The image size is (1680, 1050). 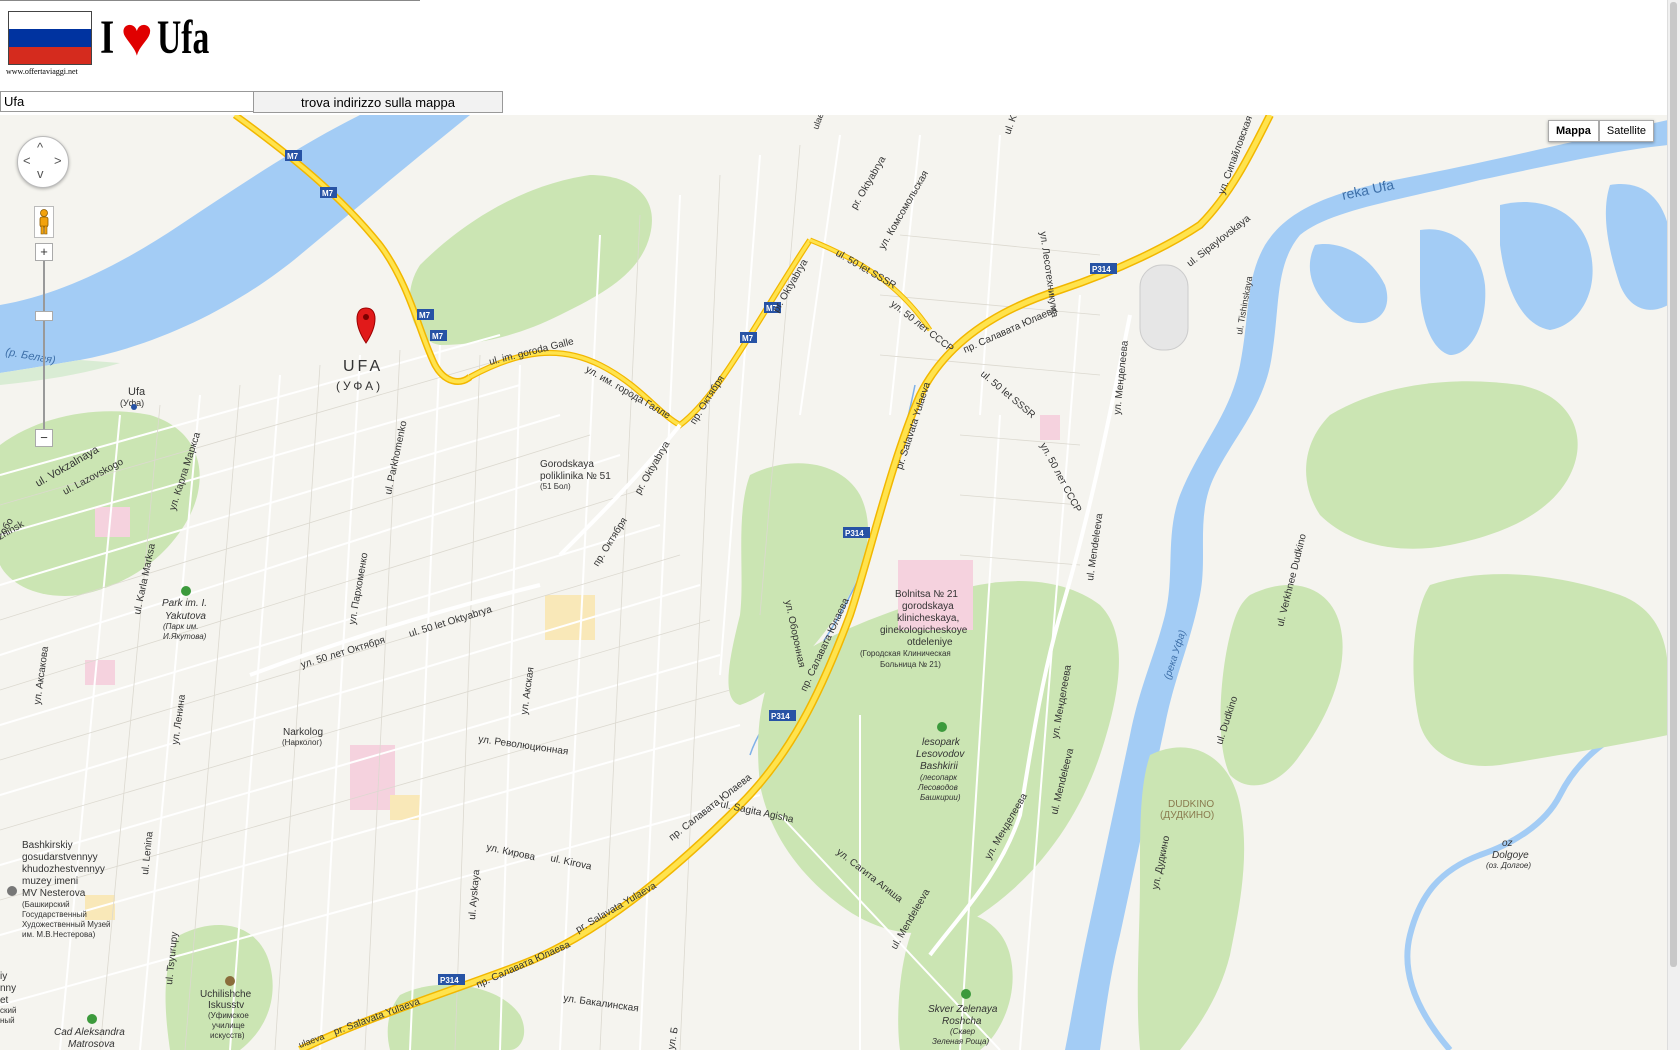 I want to click on pan-left-icon: <, so click(x=27, y=160).